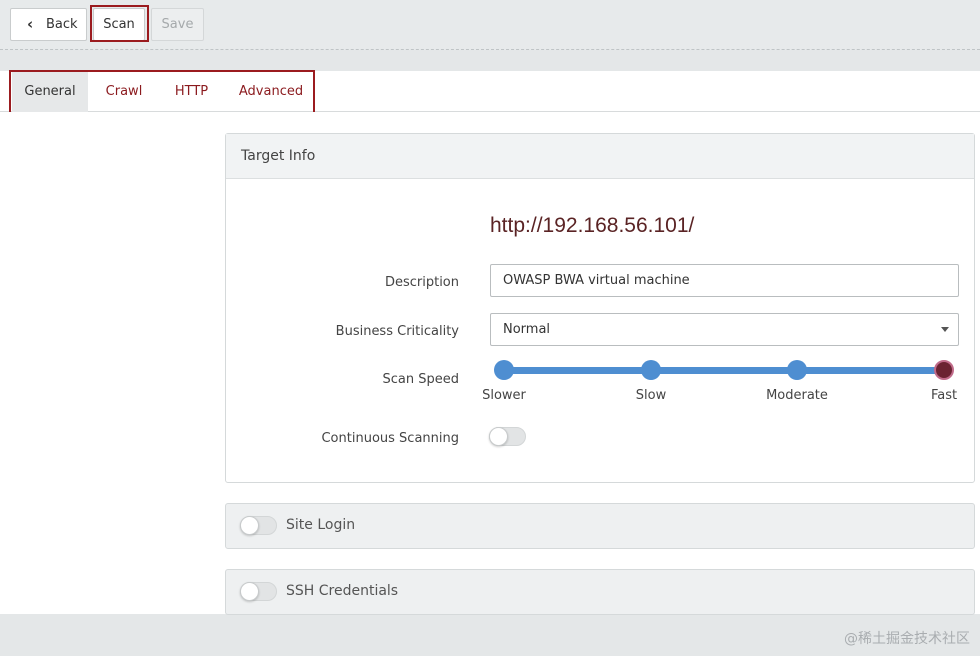 The height and width of the screenshot is (656, 980). Describe the element at coordinates (504, 370) in the screenshot. I see `scan-speed-stop-slower` at that location.